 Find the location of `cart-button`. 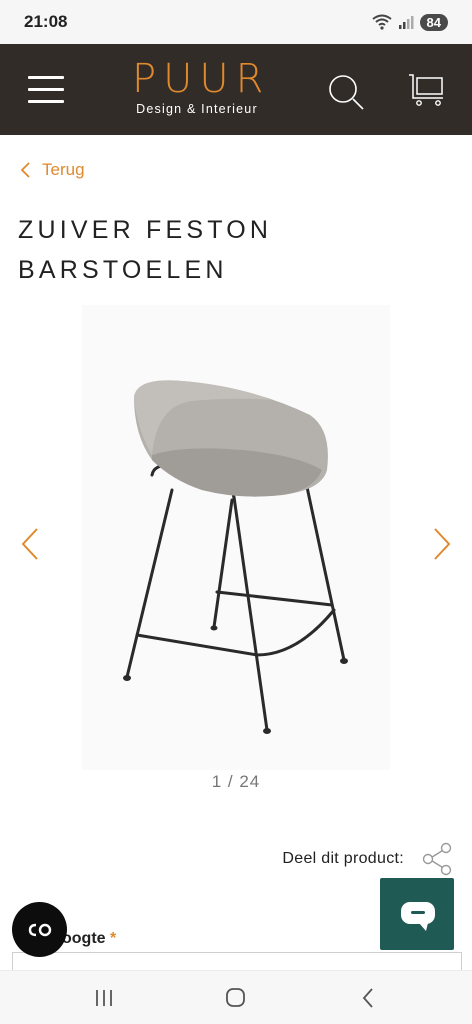

cart-button is located at coordinates (427, 90).